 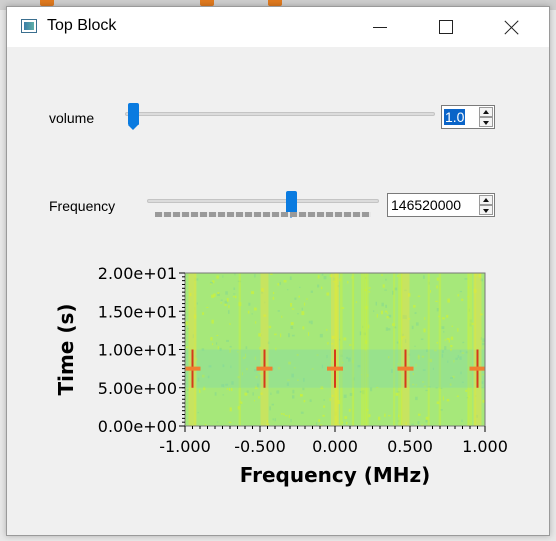 What do you see at coordinates (335, 368) in the screenshot?
I see `signal-cross` at bounding box center [335, 368].